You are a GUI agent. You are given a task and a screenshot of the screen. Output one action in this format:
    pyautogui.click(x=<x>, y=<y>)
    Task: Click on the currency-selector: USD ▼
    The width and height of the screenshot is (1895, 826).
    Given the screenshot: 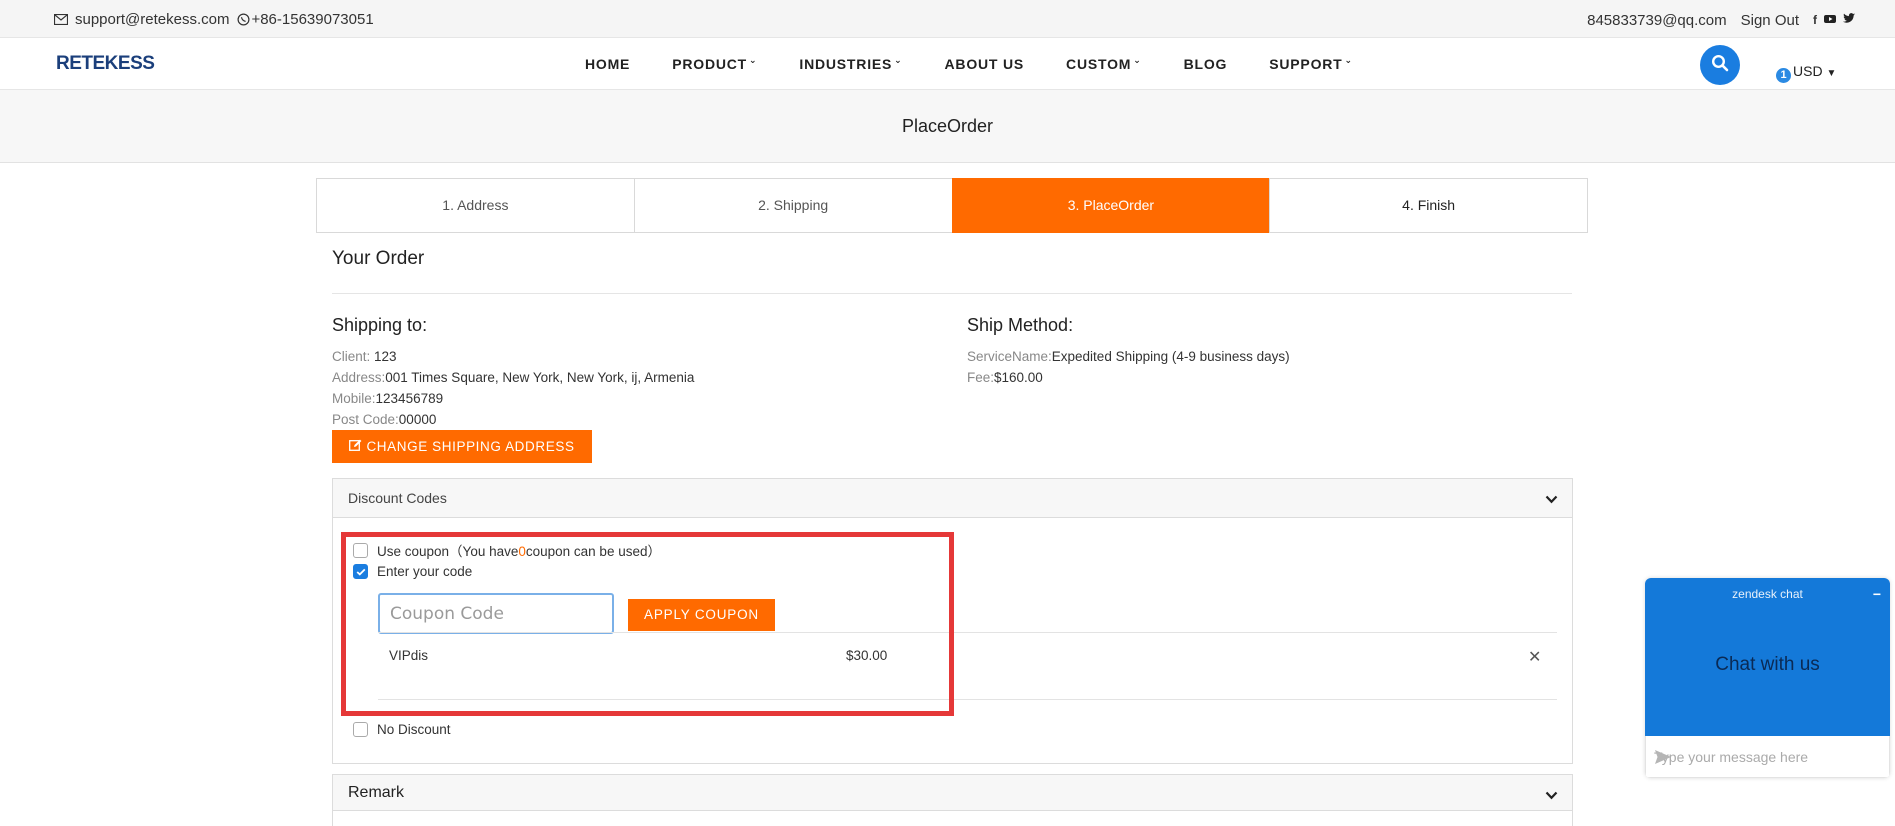 What is the action you would take?
    pyautogui.click(x=1814, y=71)
    